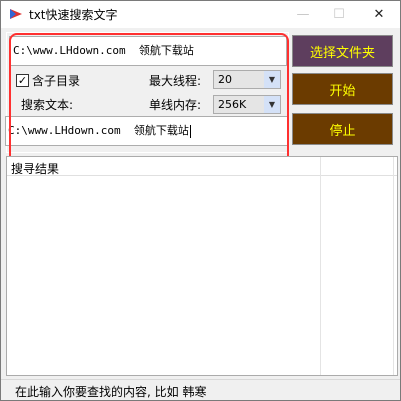  Describe the element at coordinates (379, 14) in the screenshot. I see `close-button: ✕` at that location.